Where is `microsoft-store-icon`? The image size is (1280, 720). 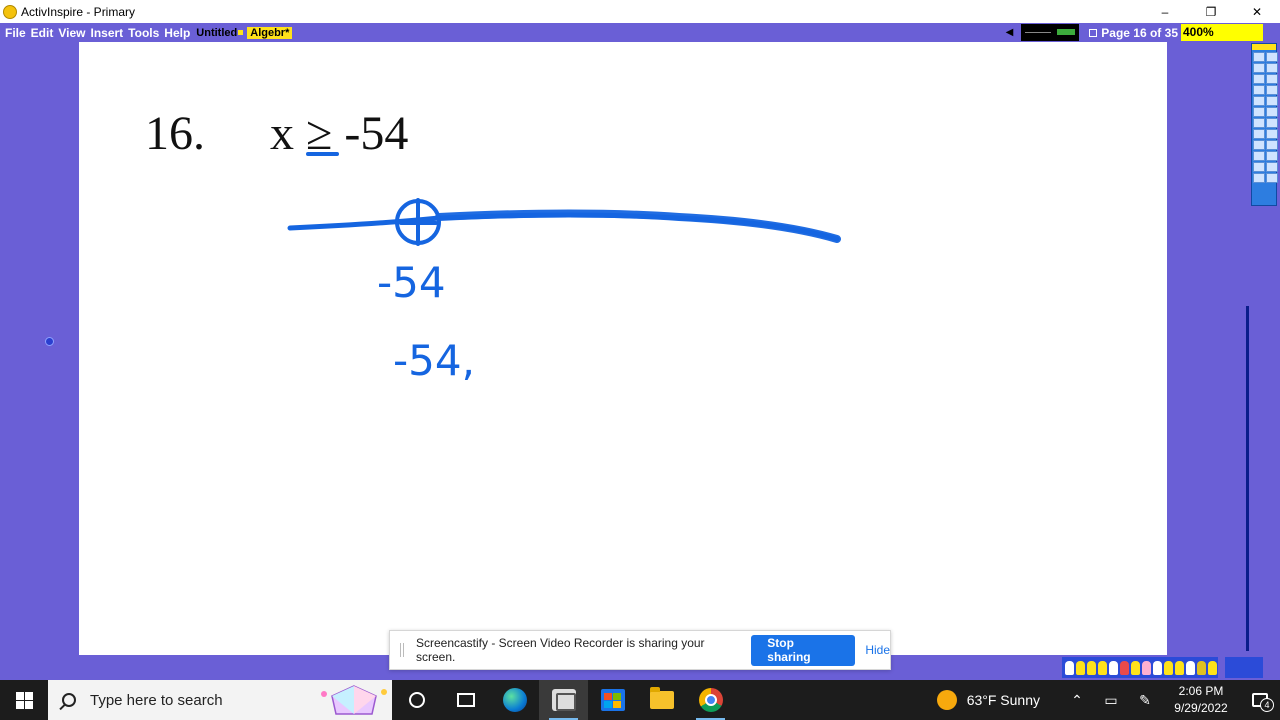
microsoft-store-icon is located at coordinates (612, 700).